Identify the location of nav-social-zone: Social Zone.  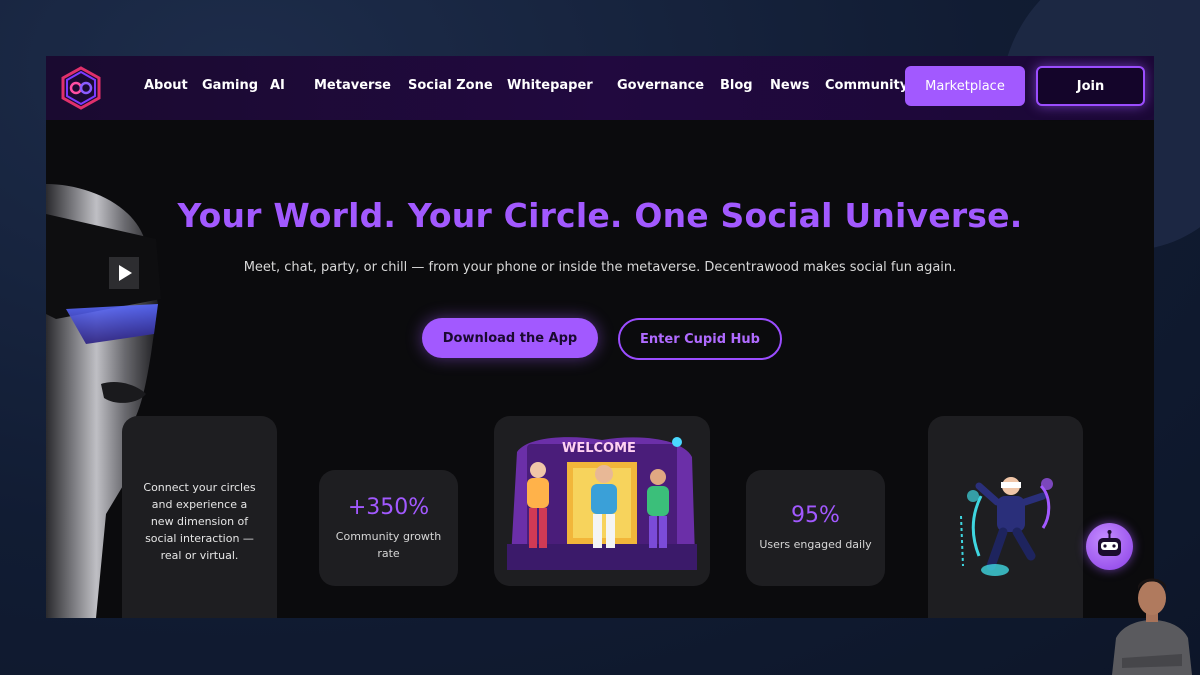
(450, 85).